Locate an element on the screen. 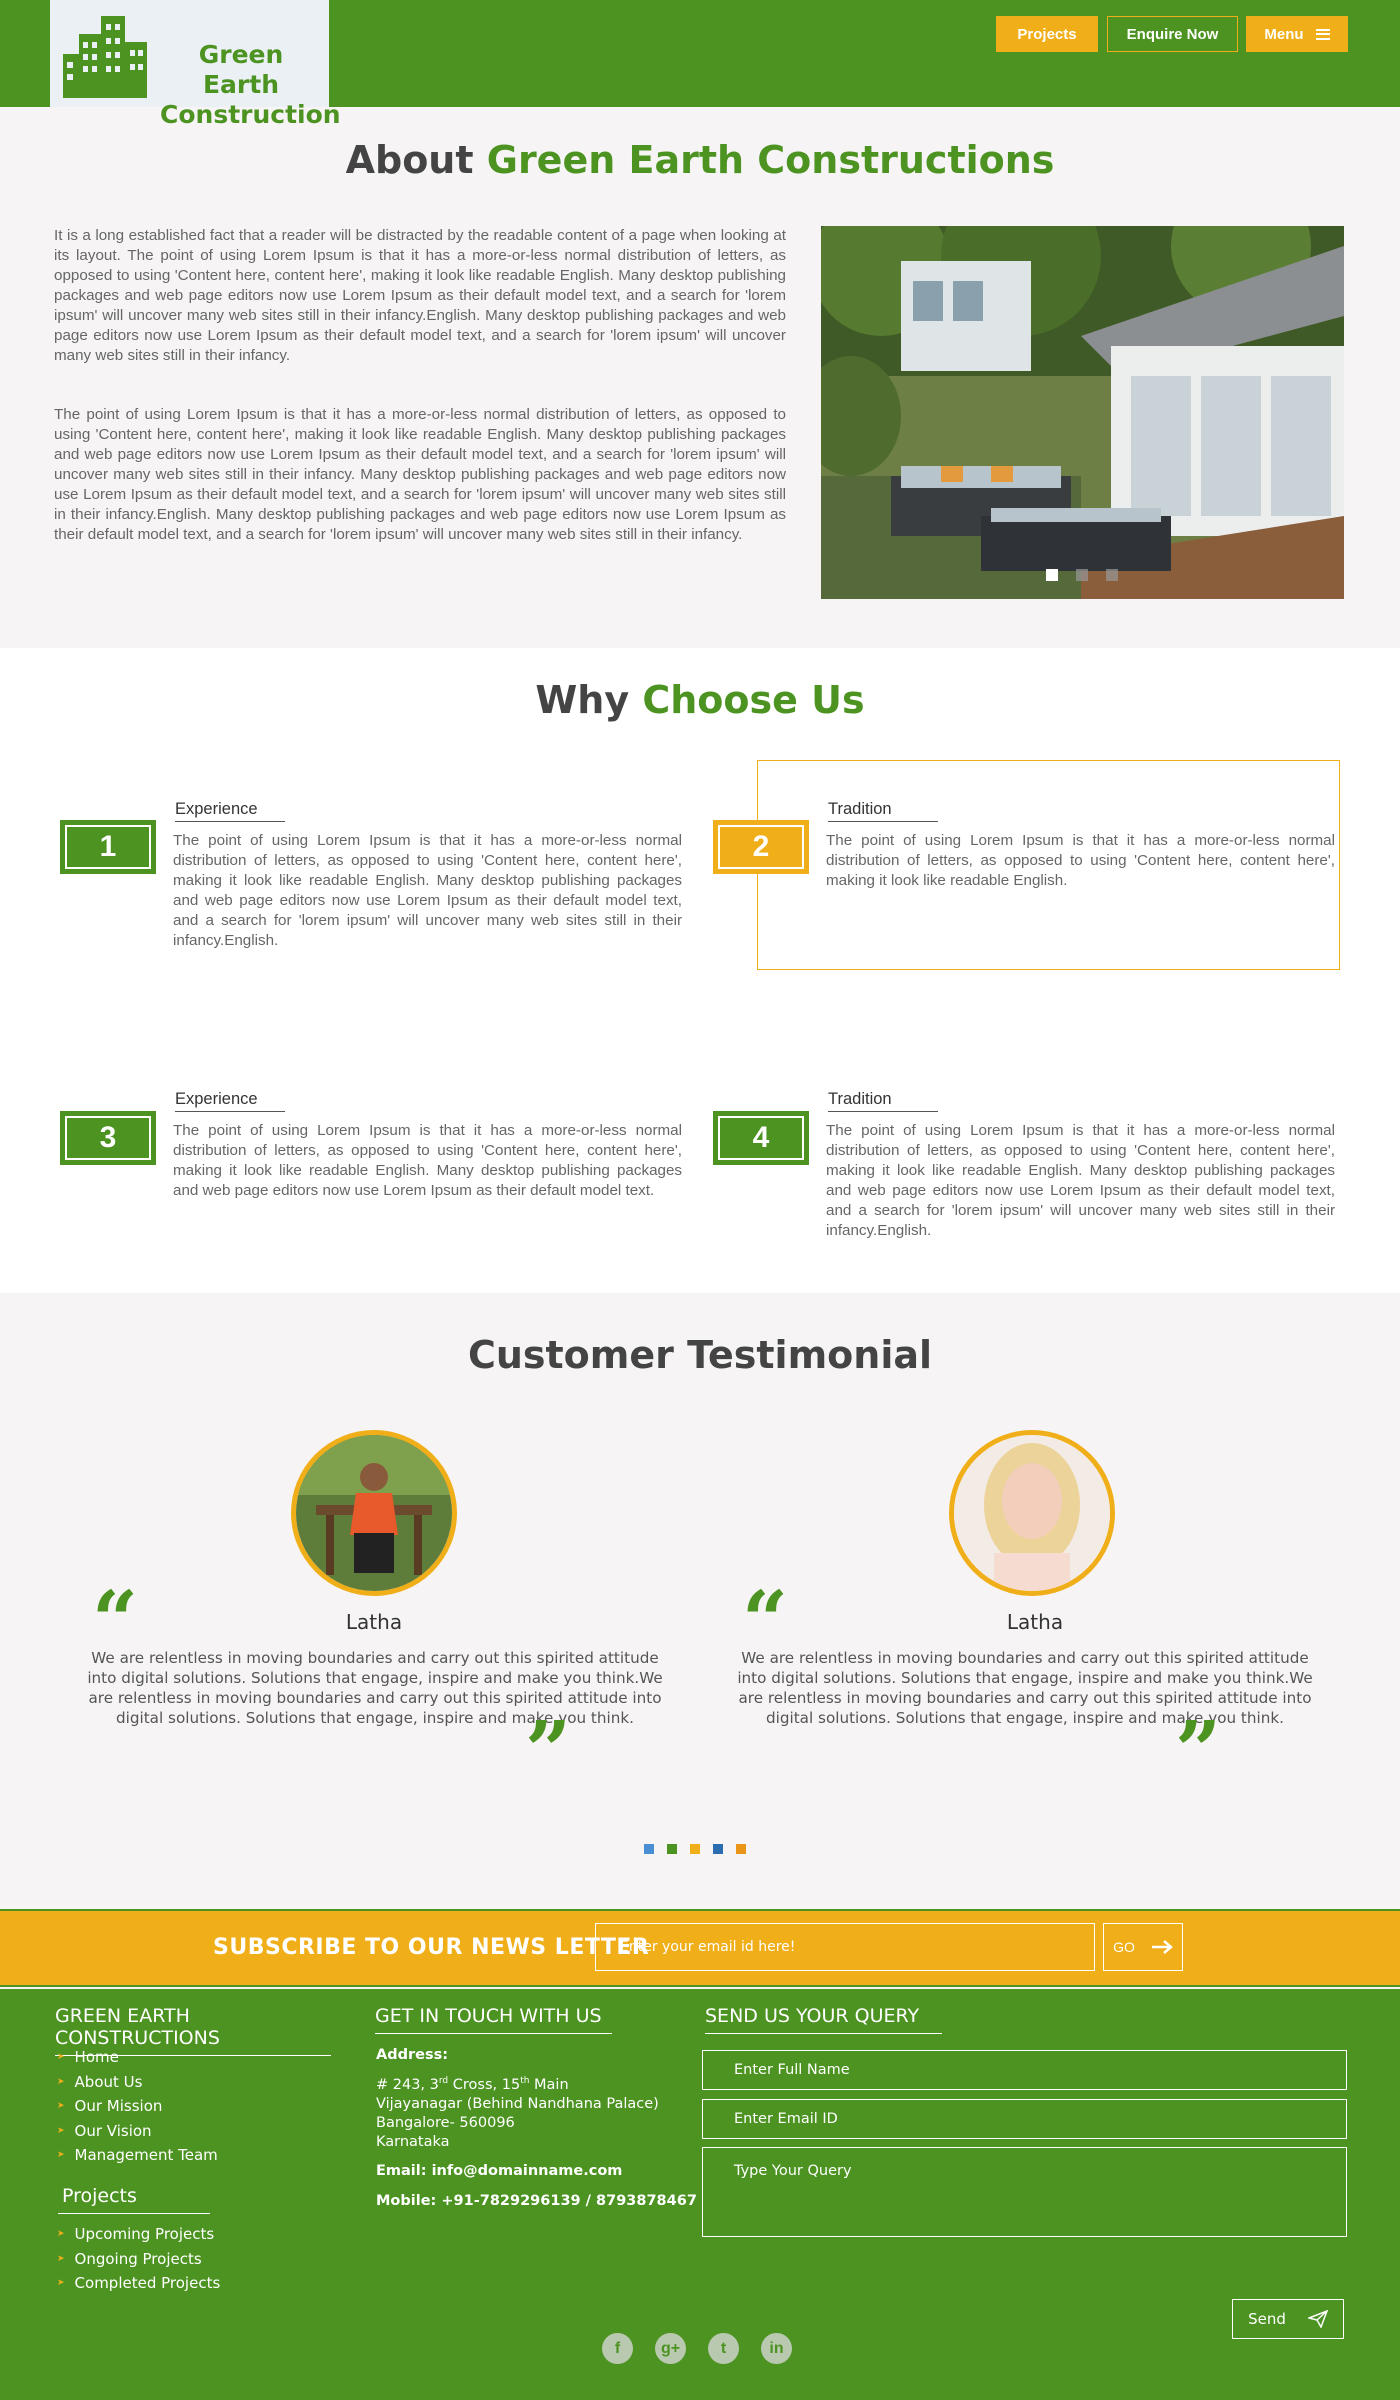 The image size is (1400, 2400). logo-line-1: Green Earth is located at coordinates (241, 69).